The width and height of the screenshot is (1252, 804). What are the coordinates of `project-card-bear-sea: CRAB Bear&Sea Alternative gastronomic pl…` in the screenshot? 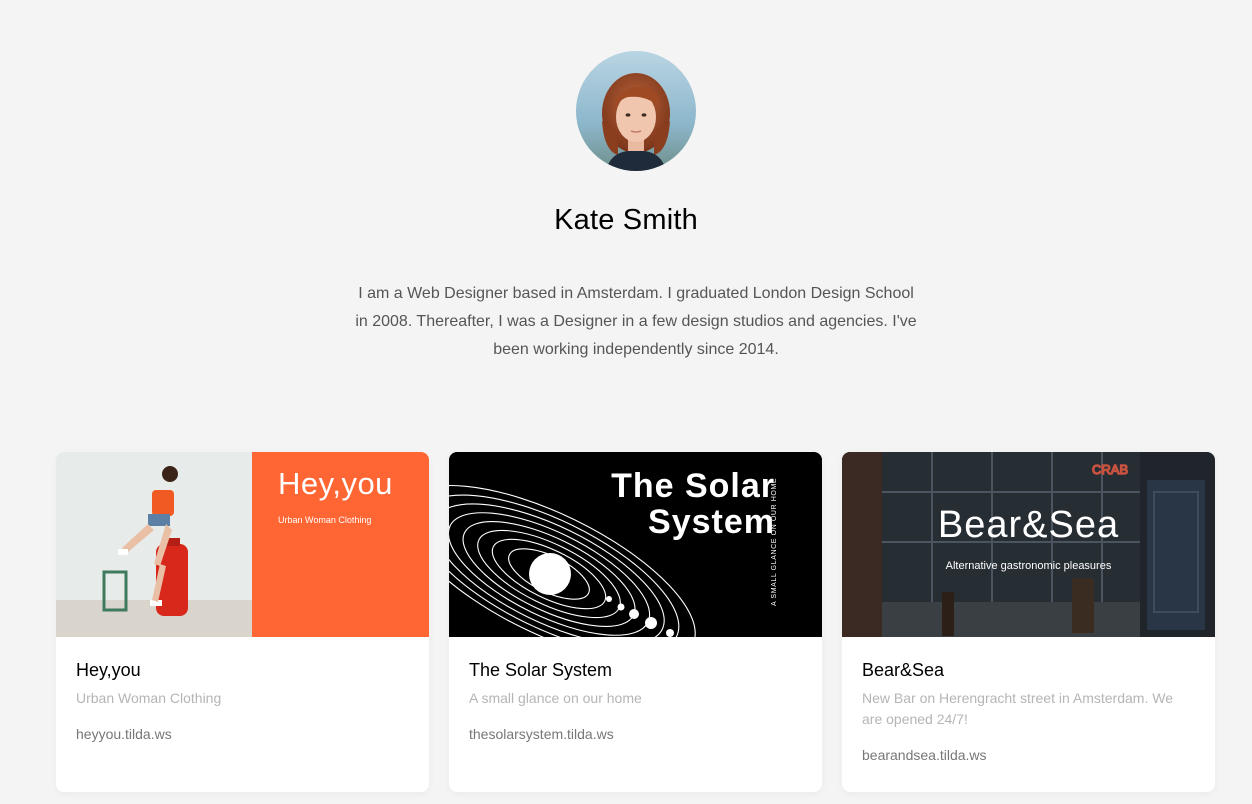 It's located at (1028, 622).